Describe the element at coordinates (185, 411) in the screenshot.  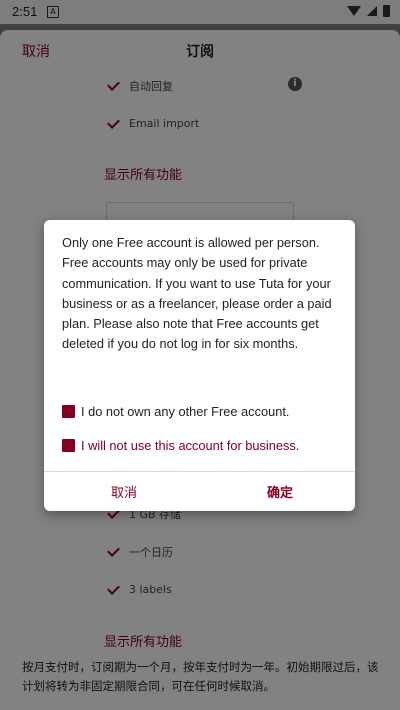
I see `checkbox-label: I do not own any other Free account.` at that location.